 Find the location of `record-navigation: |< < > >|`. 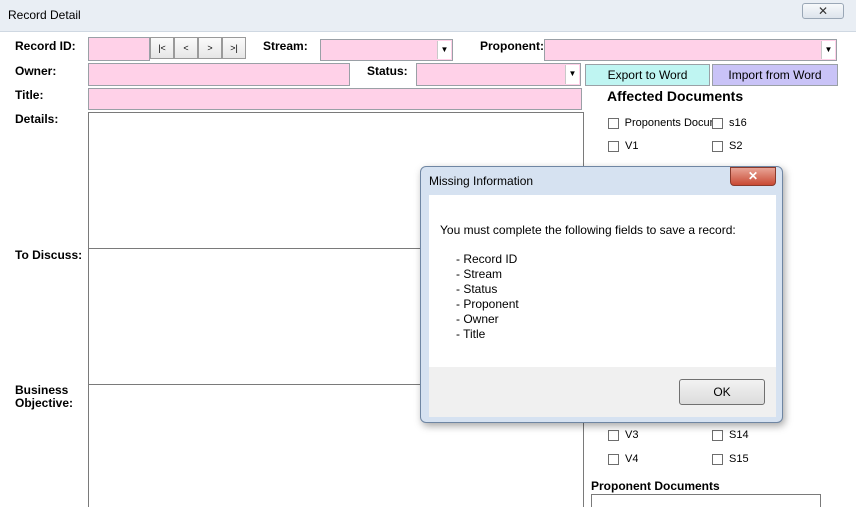

record-navigation: |< < > >| is located at coordinates (198, 49).